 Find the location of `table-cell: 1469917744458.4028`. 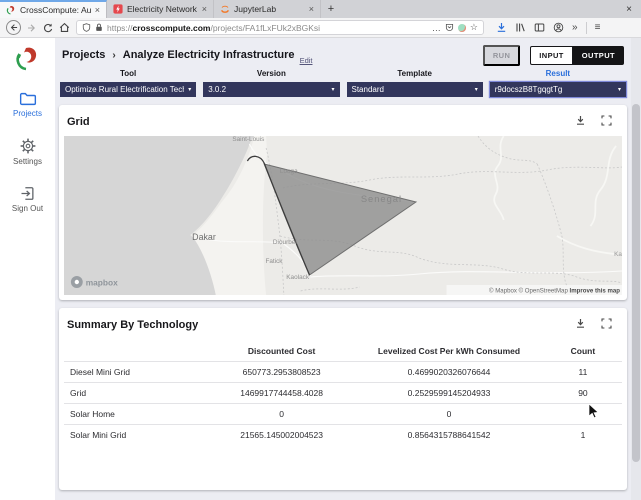

table-cell: 1469917744458.4028 is located at coordinates (282, 393).